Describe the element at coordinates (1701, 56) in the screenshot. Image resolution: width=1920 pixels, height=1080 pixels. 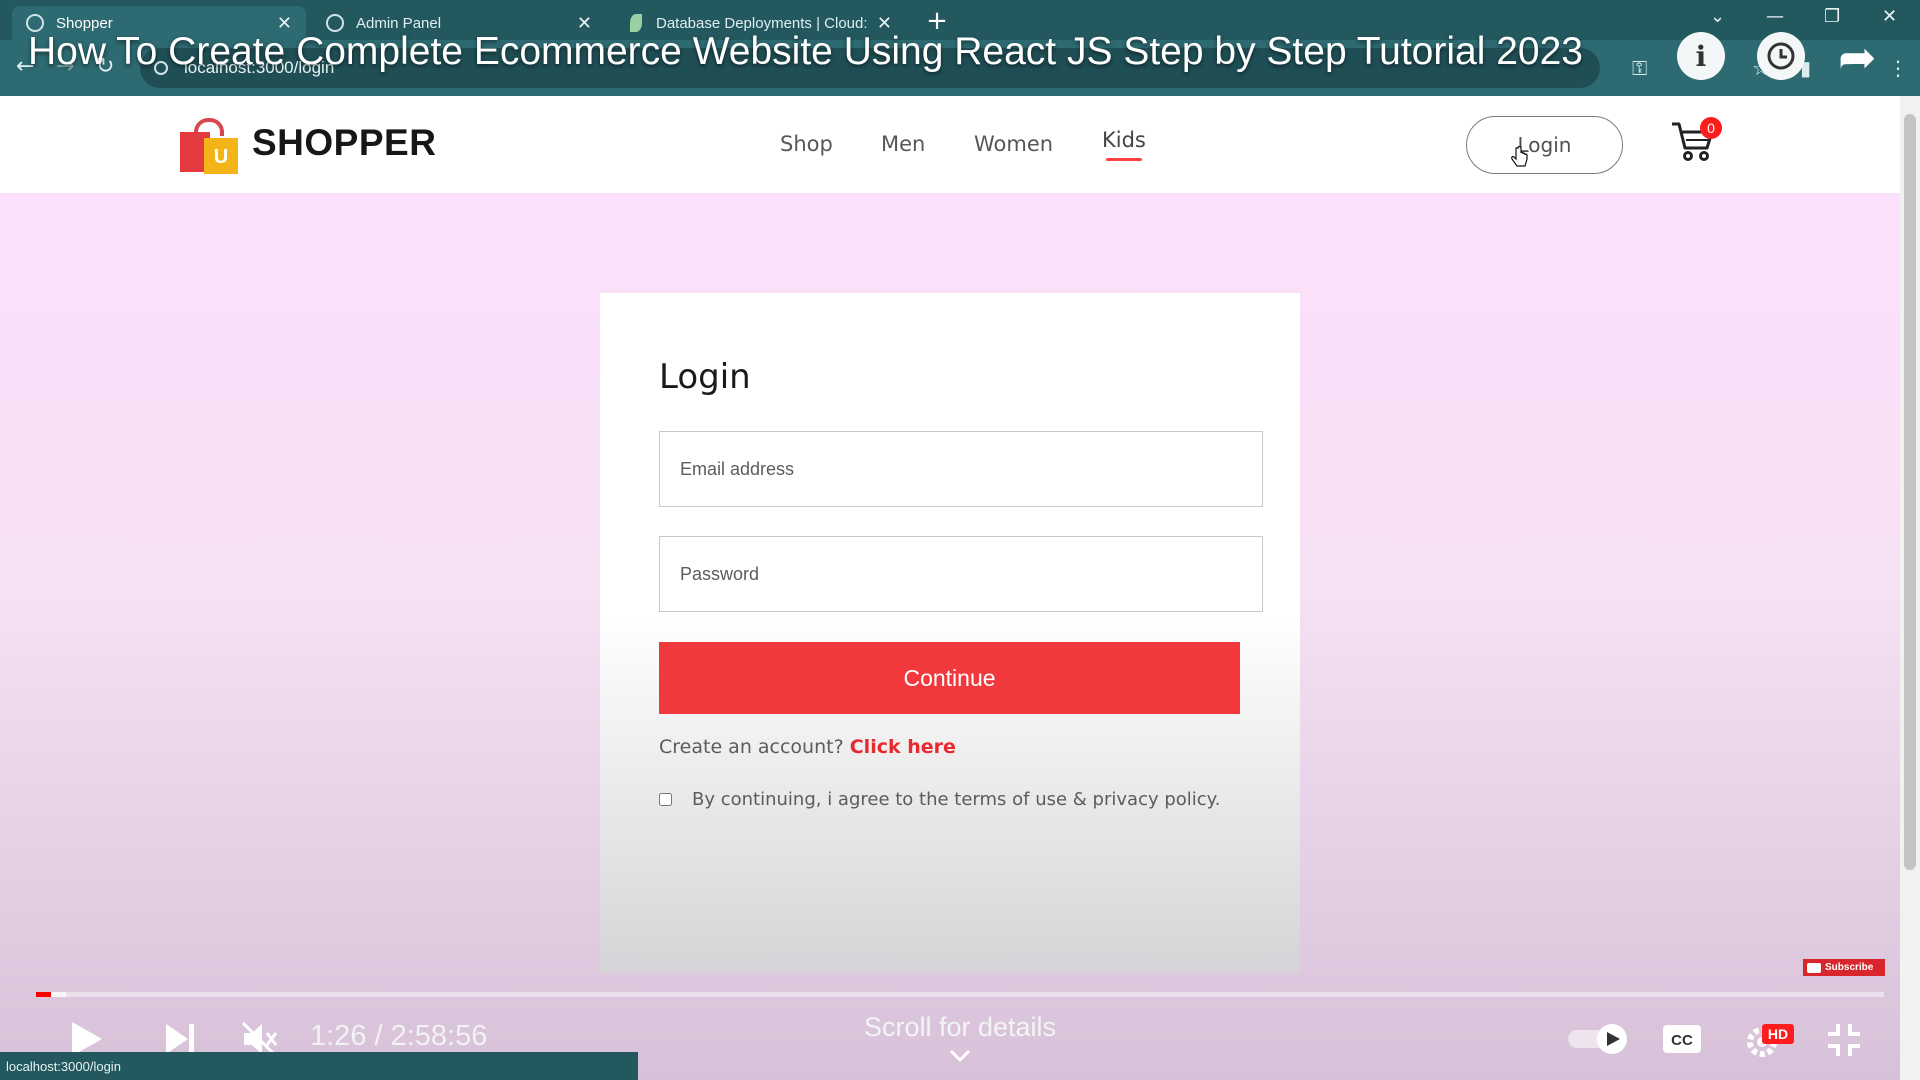
I see `info-icon: i` at that location.